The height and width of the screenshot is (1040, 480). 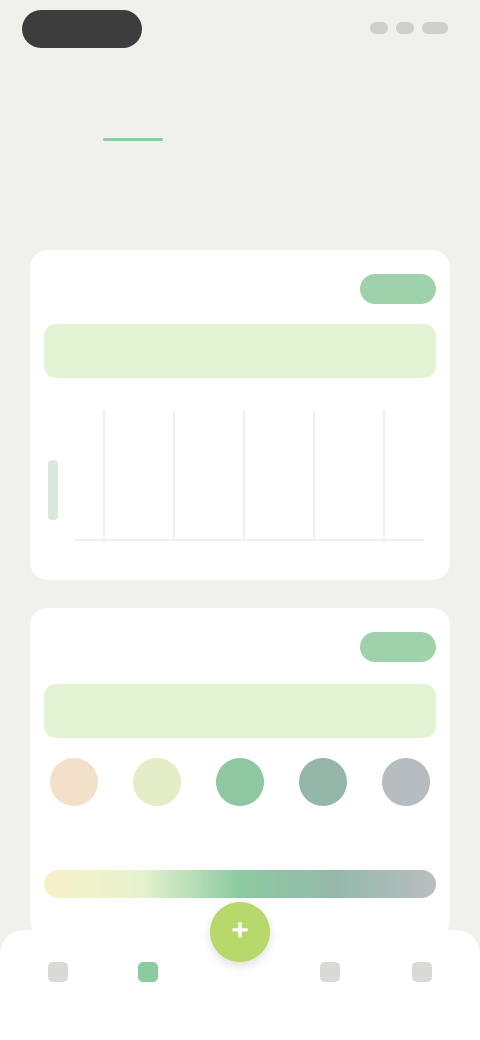 What do you see at coordinates (249, 475) in the screenshot?
I see `chart-grid` at bounding box center [249, 475].